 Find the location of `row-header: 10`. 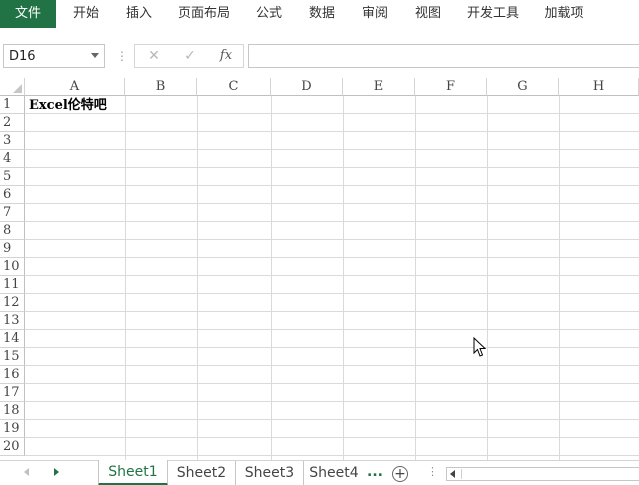

row-header: 10 is located at coordinates (12, 267).